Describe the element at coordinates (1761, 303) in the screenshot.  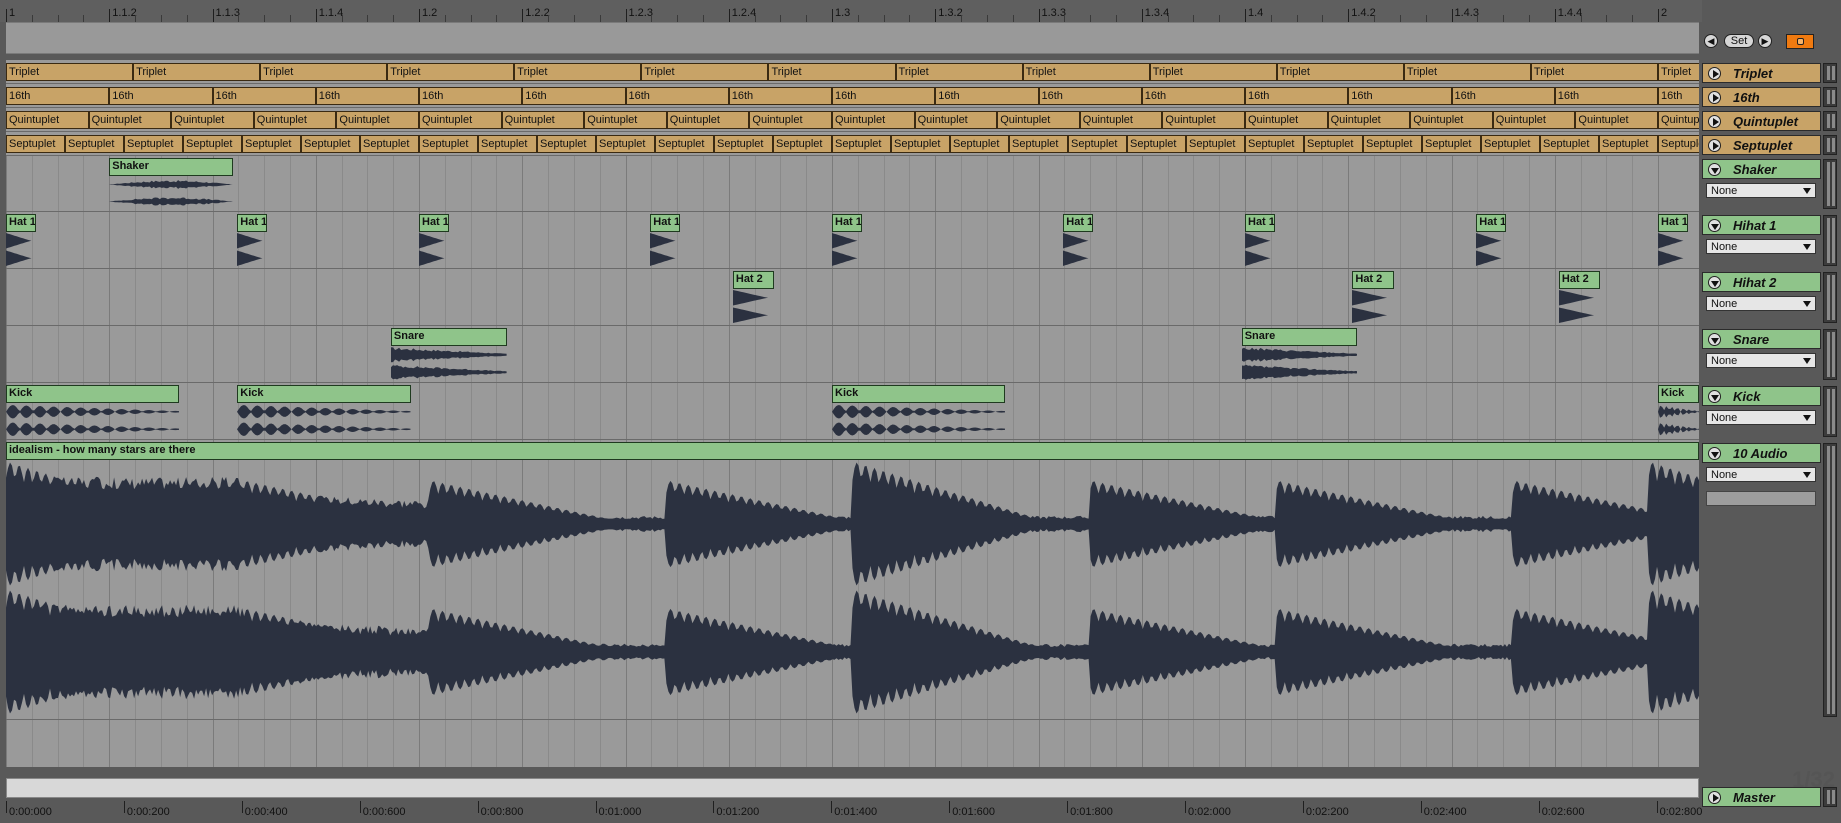
I see `input-type-select: None` at that location.